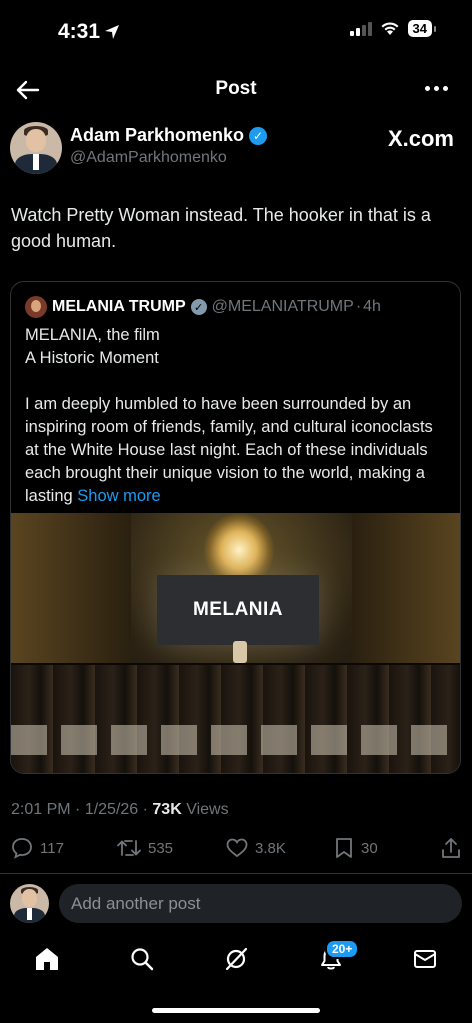 The height and width of the screenshot is (1023, 472). I want to click on views-label: Views, so click(205, 809).